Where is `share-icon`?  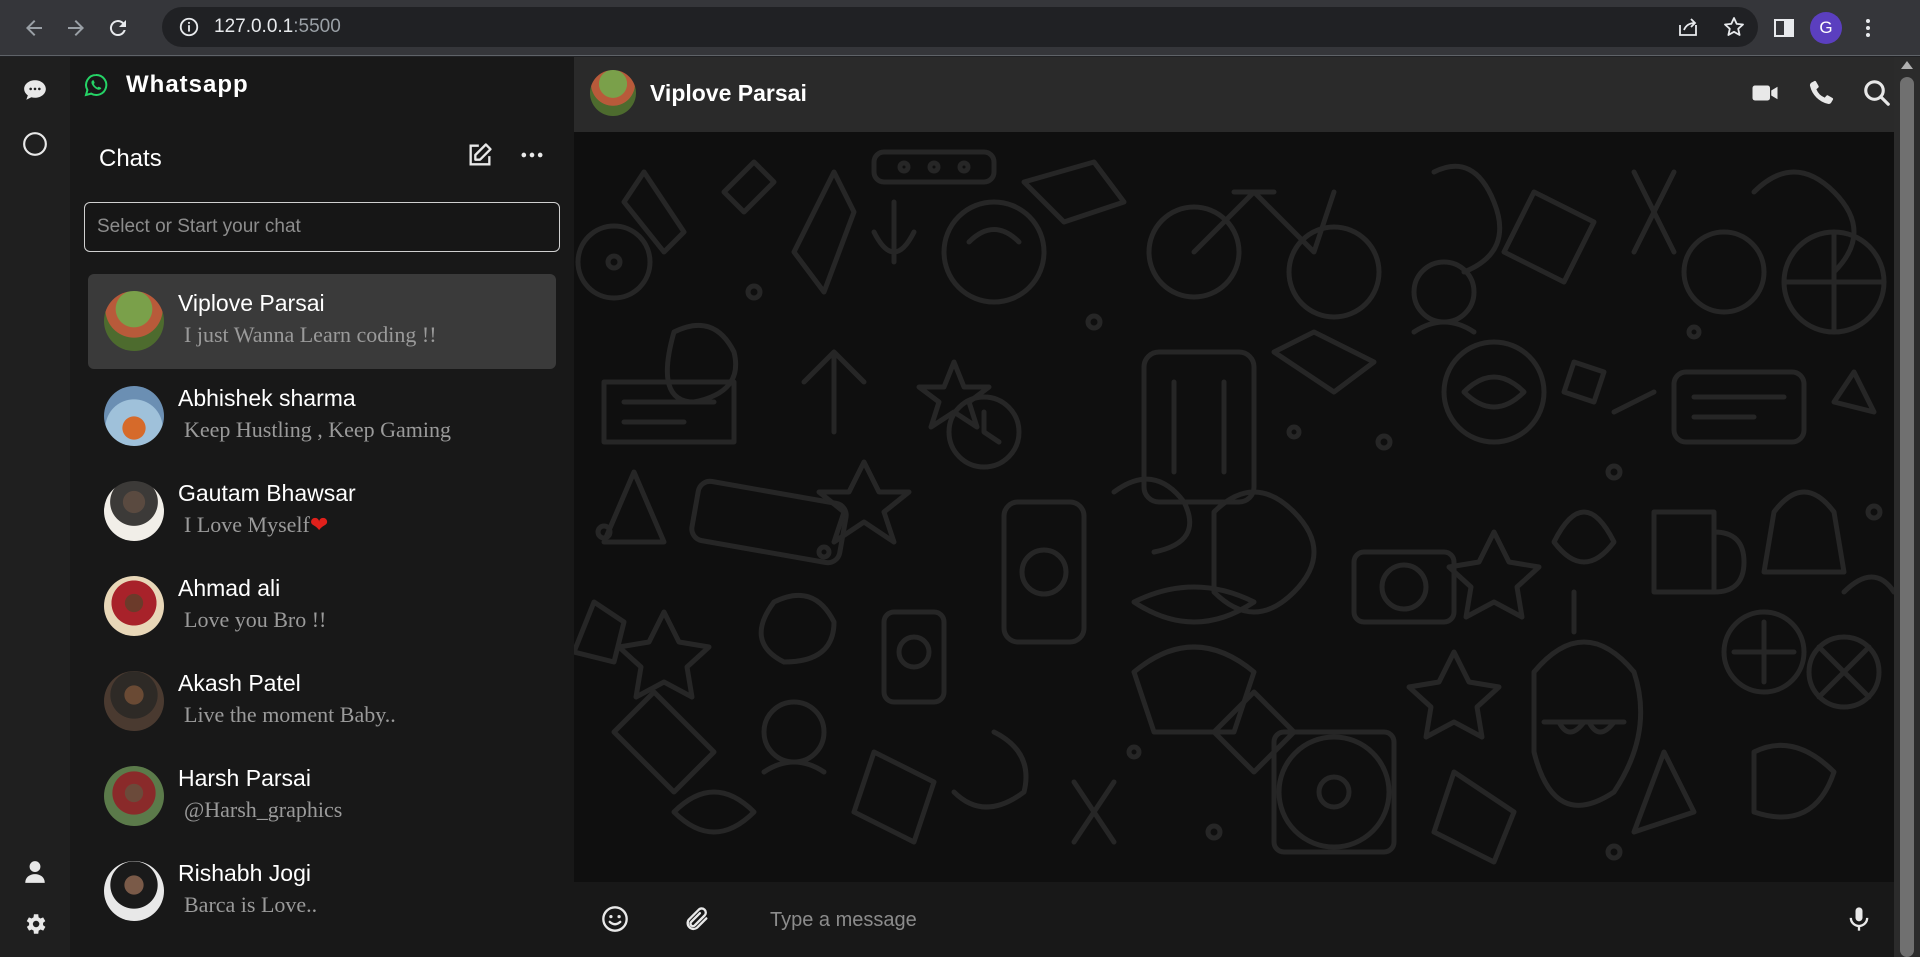
share-icon is located at coordinates (1688, 27).